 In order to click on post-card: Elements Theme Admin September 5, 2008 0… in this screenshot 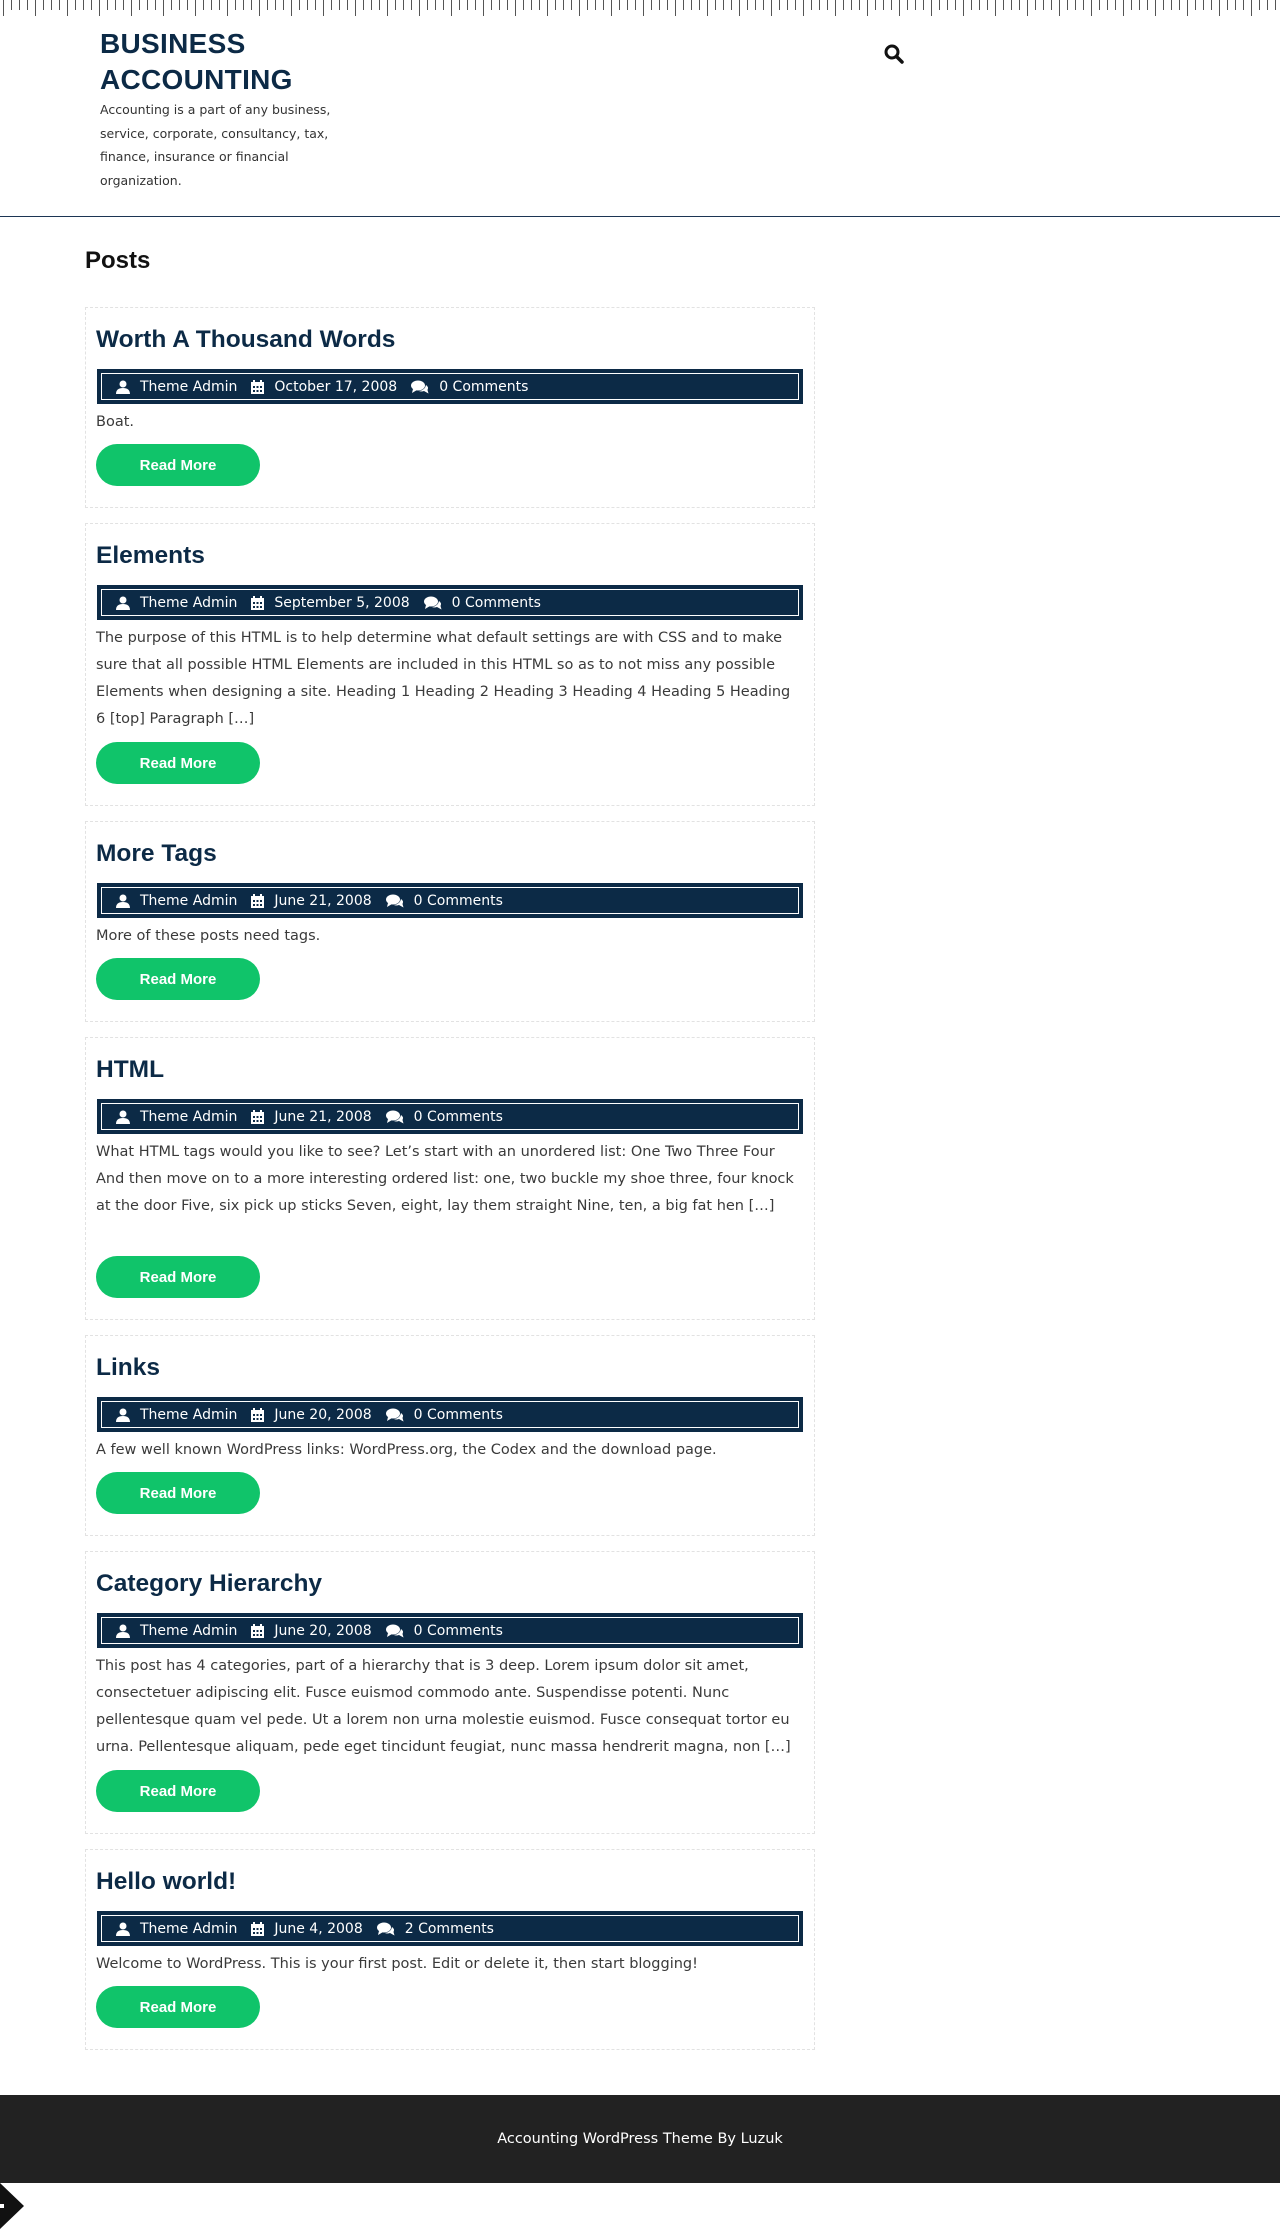, I will do `click(450, 664)`.